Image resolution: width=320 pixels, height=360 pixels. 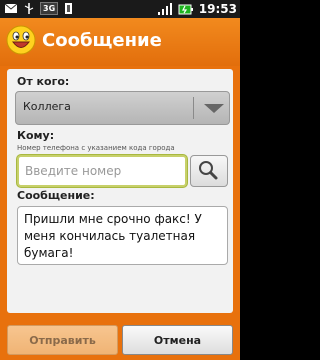 What do you see at coordinates (62, 340) in the screenshot?
I see `send-button: Отправить` at bounding box center [62, 340].